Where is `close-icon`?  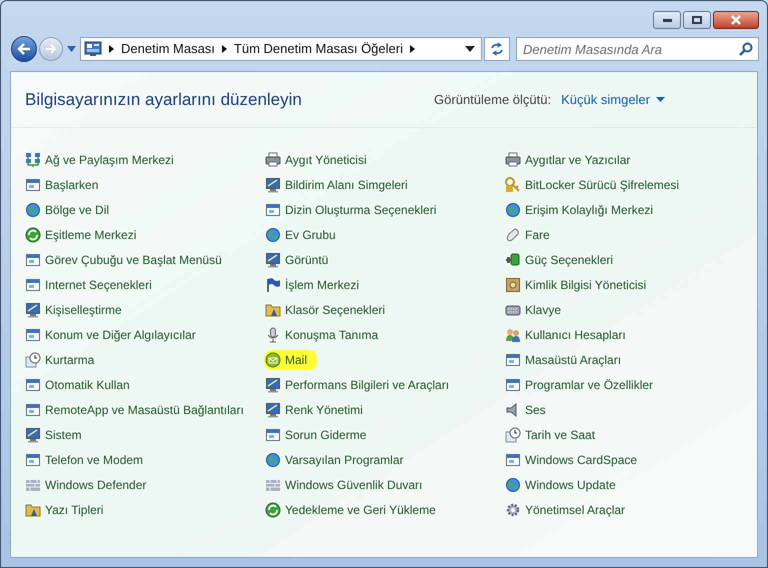
close-icon is located at coordinates (736, 20).